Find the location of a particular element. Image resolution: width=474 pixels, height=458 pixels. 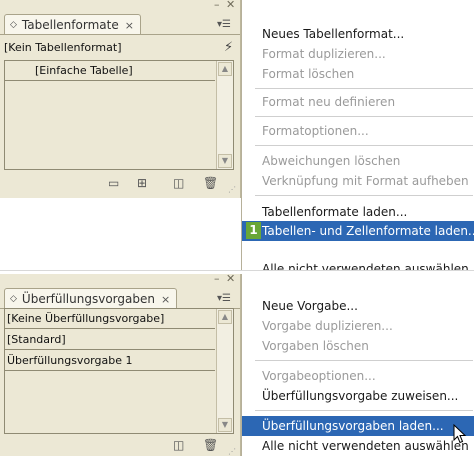

style-name: [Kein Tabellenformat] is located at coordinates (63, 47).